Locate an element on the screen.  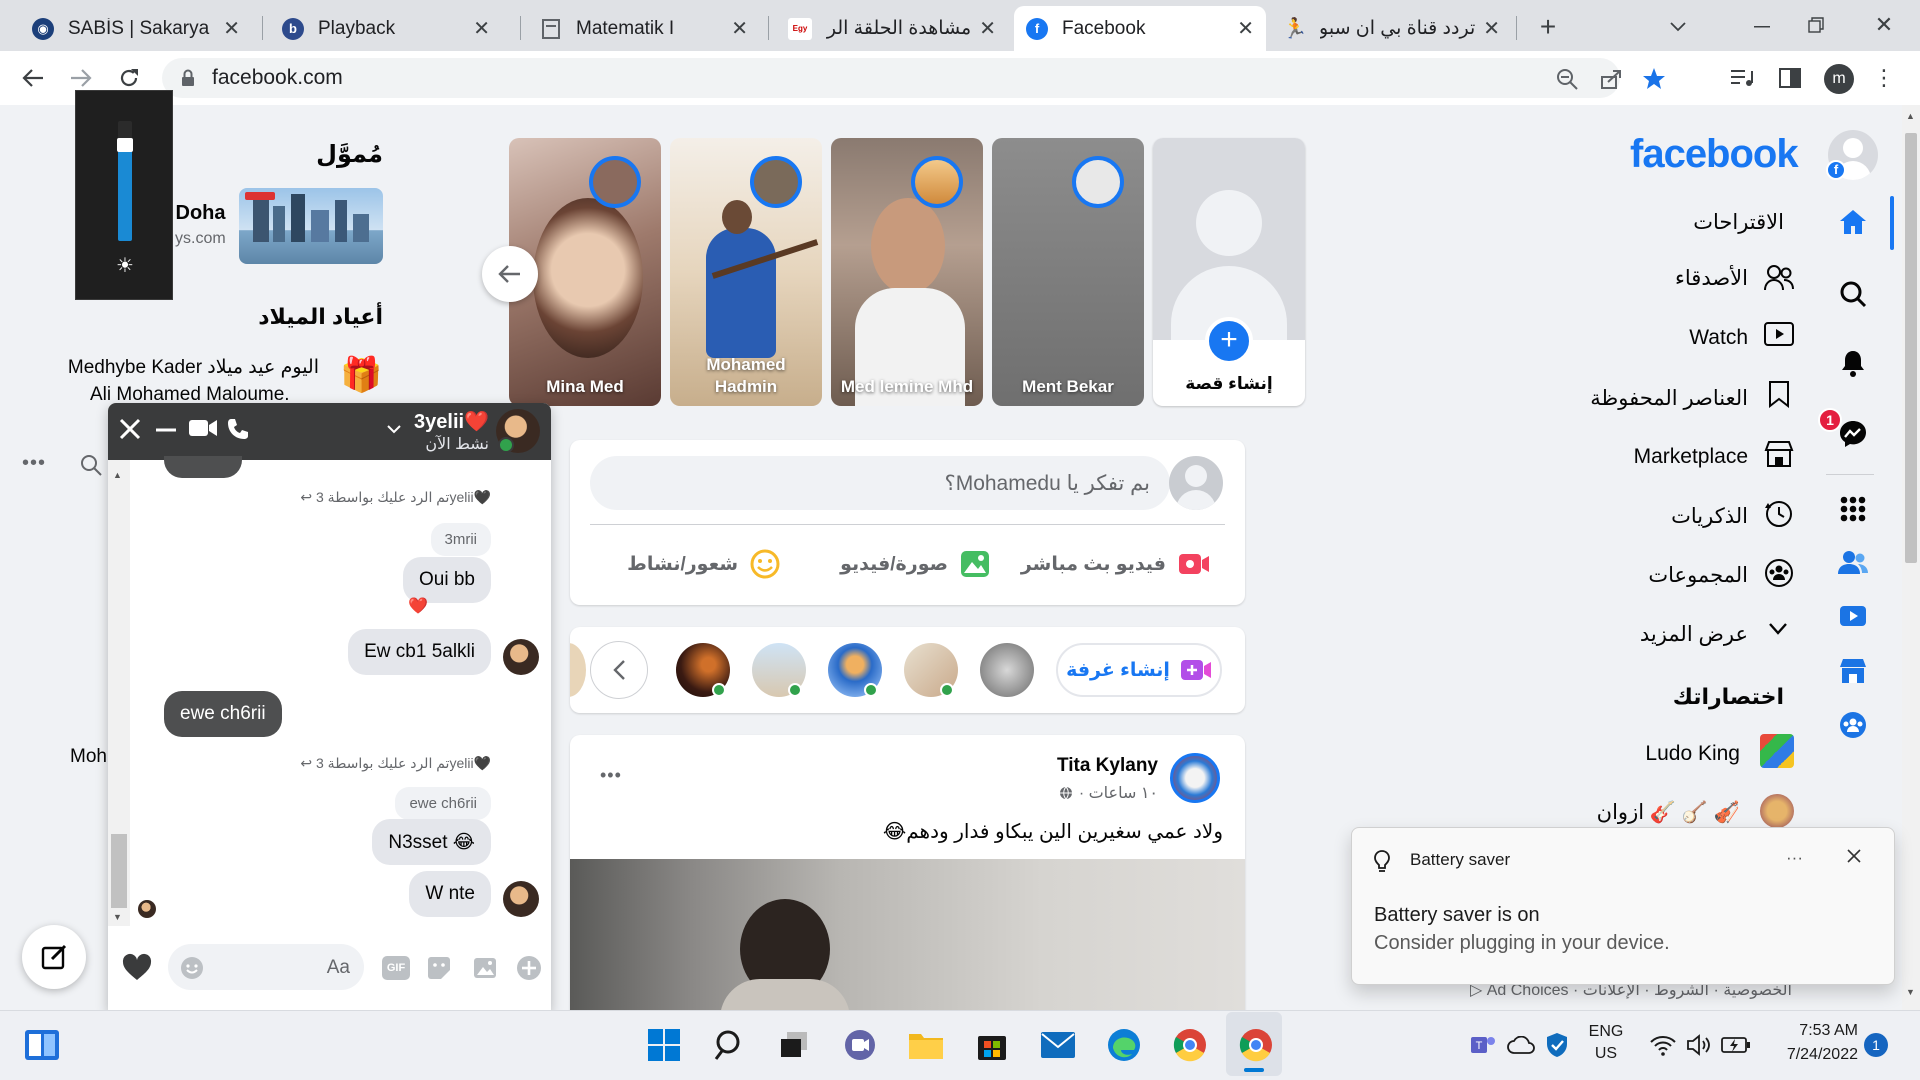
minimize-button is located at coordinates (1762, 27).